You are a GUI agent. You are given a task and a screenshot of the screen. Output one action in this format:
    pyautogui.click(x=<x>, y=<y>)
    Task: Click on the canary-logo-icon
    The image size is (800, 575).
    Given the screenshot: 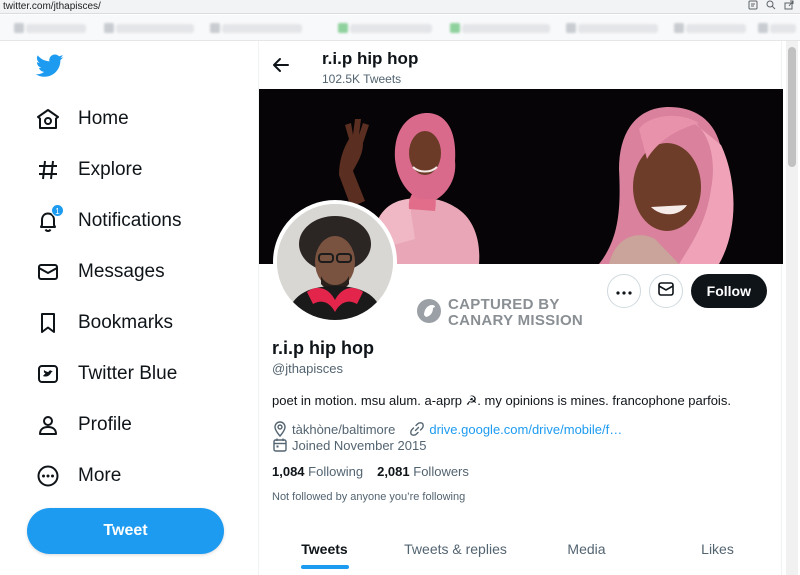 What is the action you would take?
    pyautogui.click(x=429, y=313)
    